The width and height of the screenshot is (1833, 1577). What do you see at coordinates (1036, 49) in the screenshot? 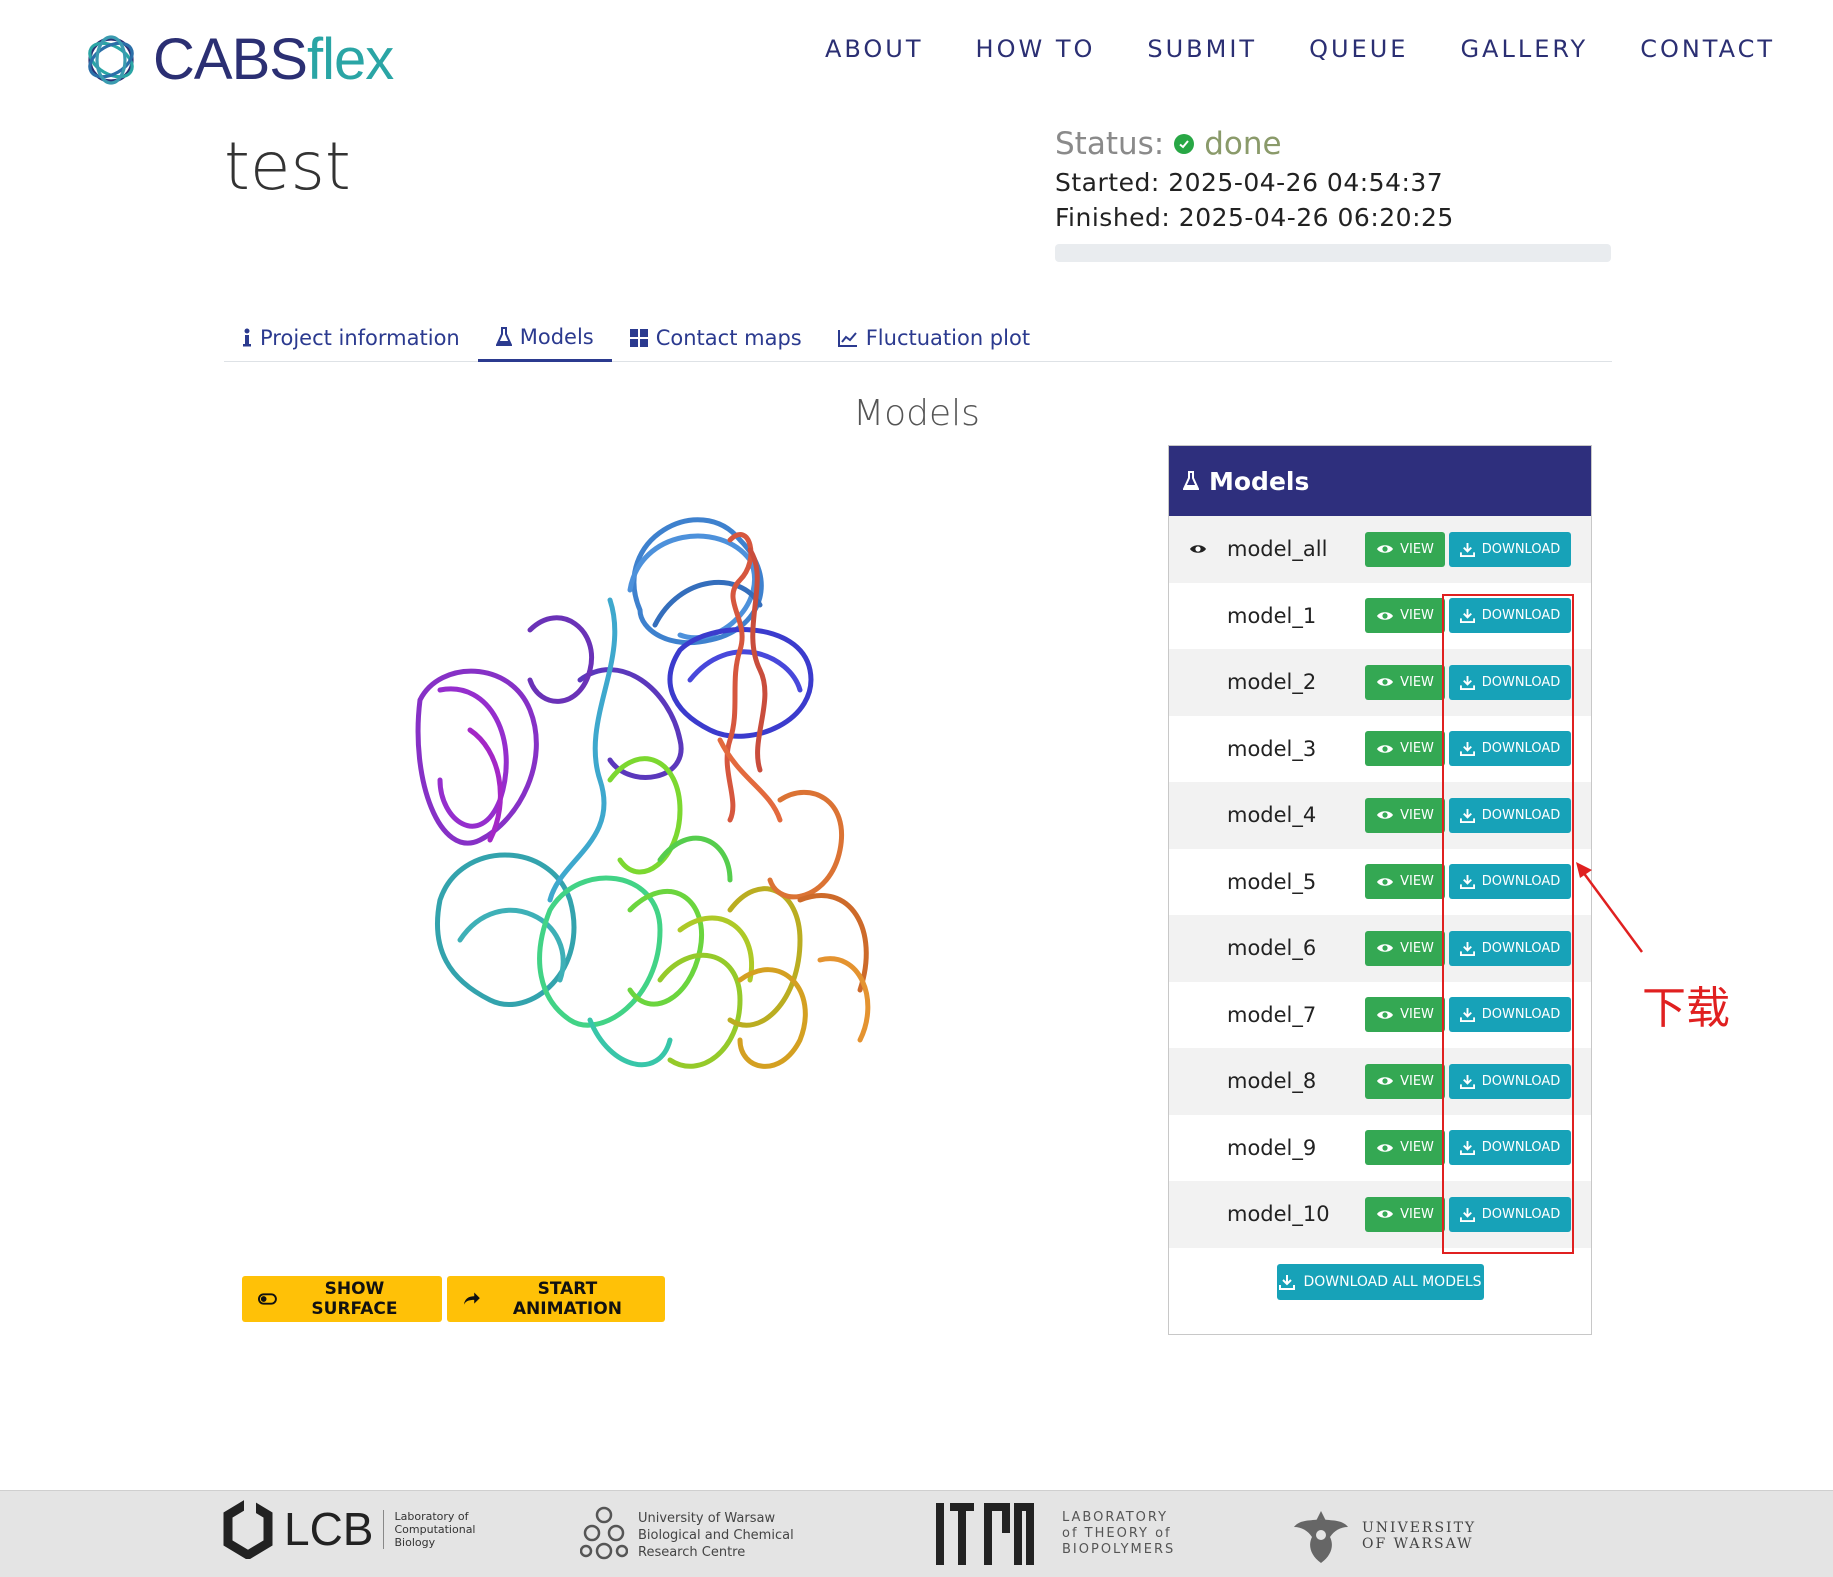
I see `nav-how-to: HOW TO` at bounding box center [1036, 49].